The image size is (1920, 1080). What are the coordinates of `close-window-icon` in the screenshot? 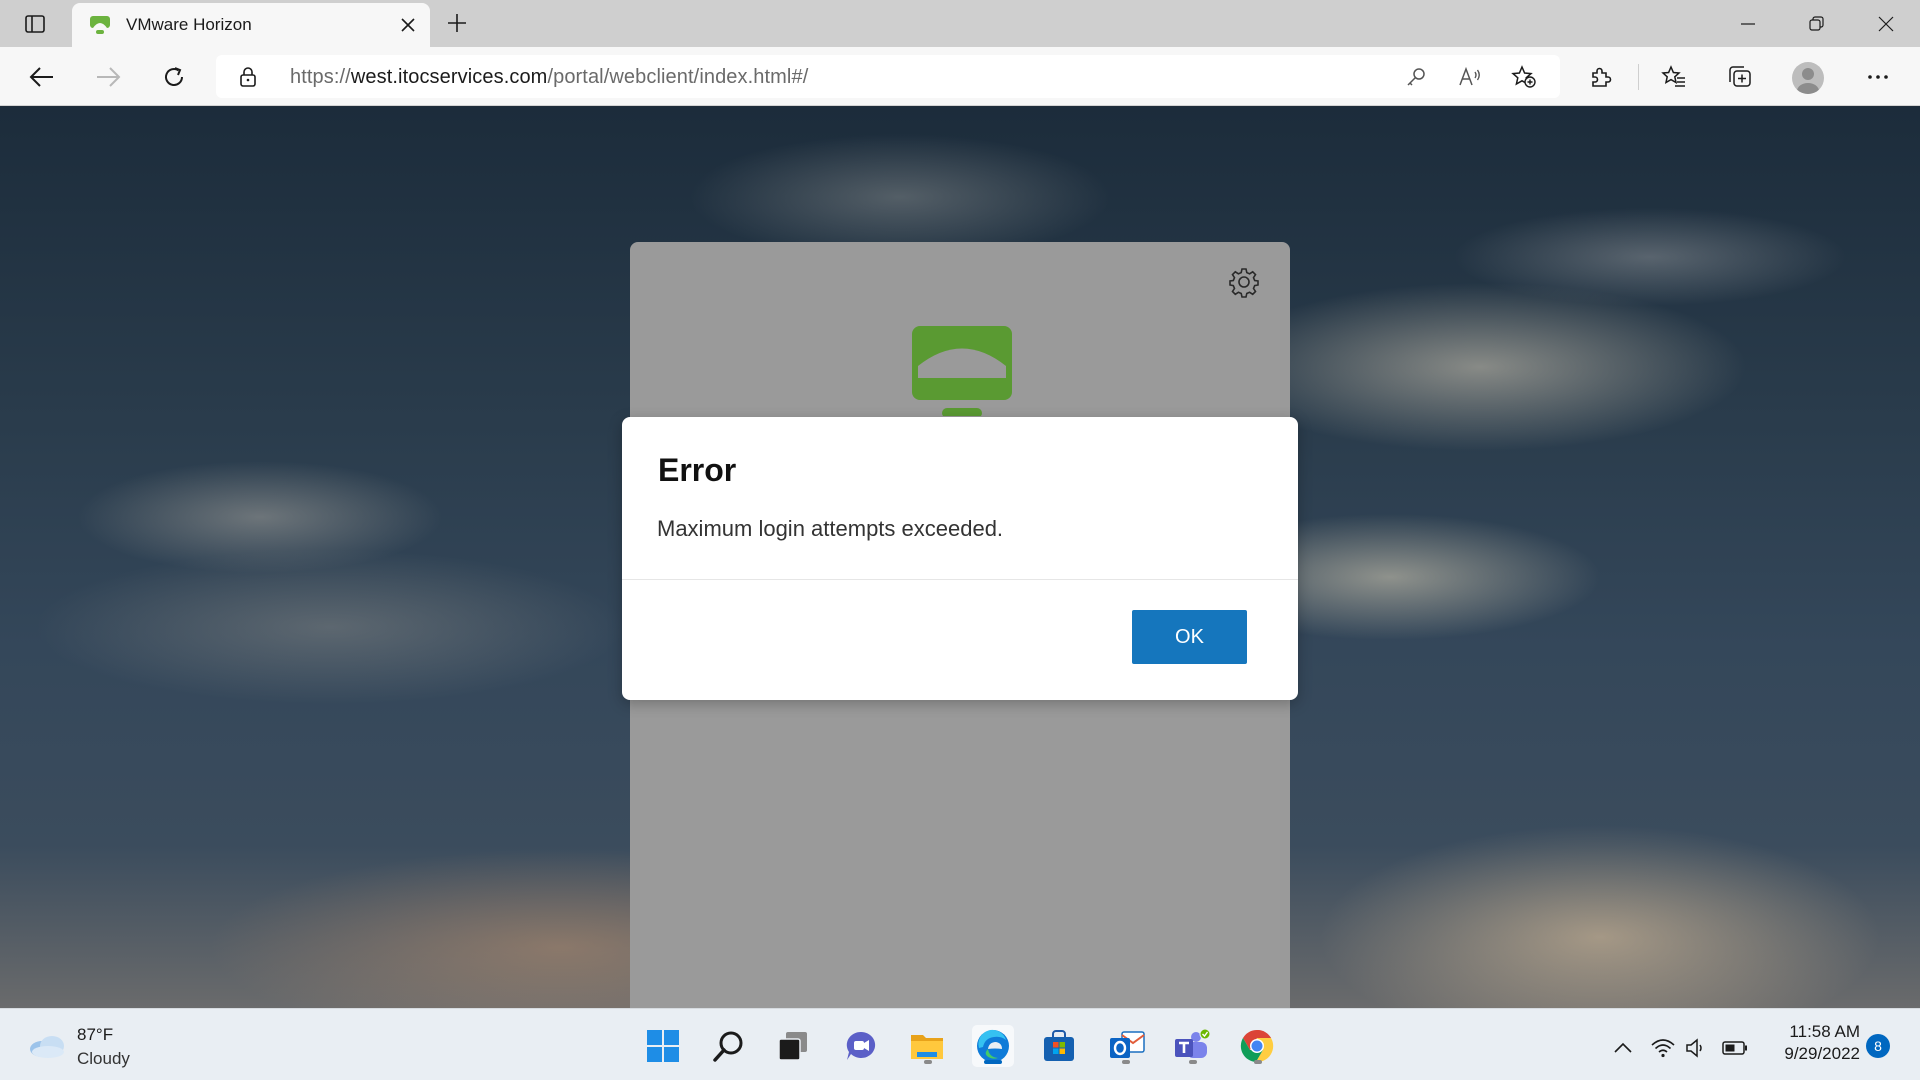 It's located at (1886, 24).